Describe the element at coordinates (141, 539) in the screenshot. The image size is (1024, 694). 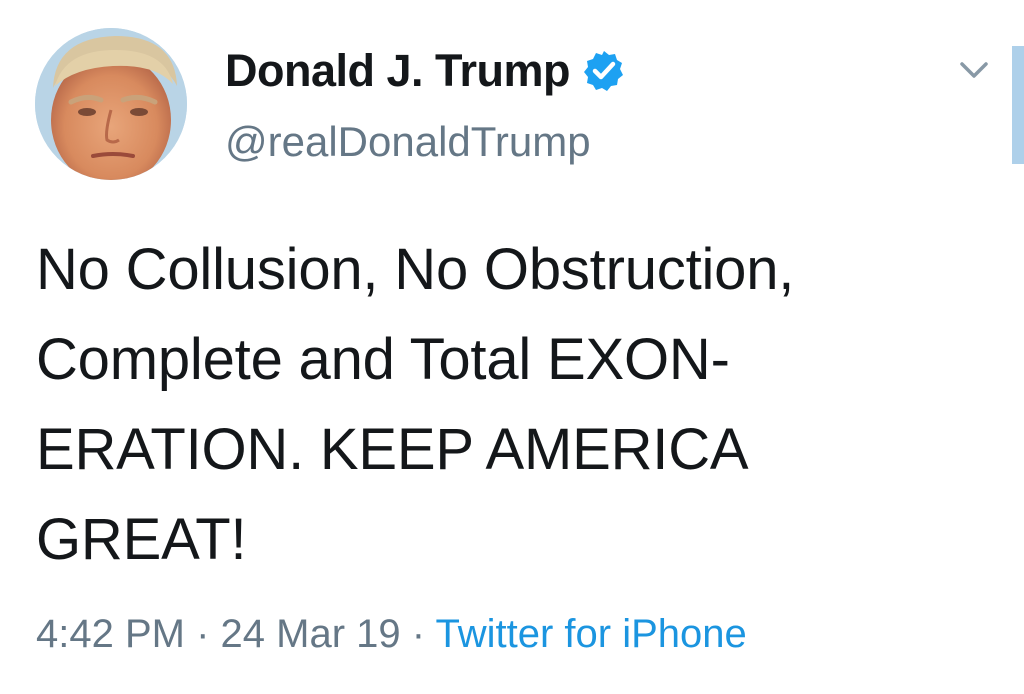
I see `tweet-text-line: GREAT!` at that location.